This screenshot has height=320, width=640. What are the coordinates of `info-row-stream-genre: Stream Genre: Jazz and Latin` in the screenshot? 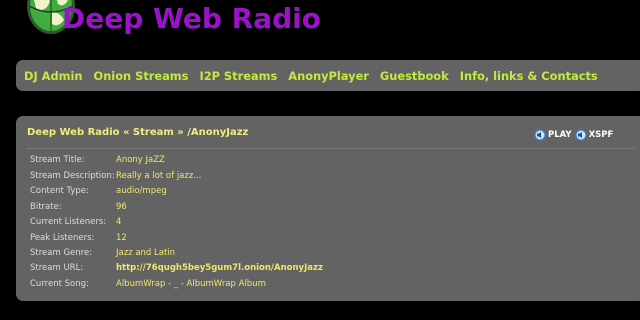 It's located at (102, 255).